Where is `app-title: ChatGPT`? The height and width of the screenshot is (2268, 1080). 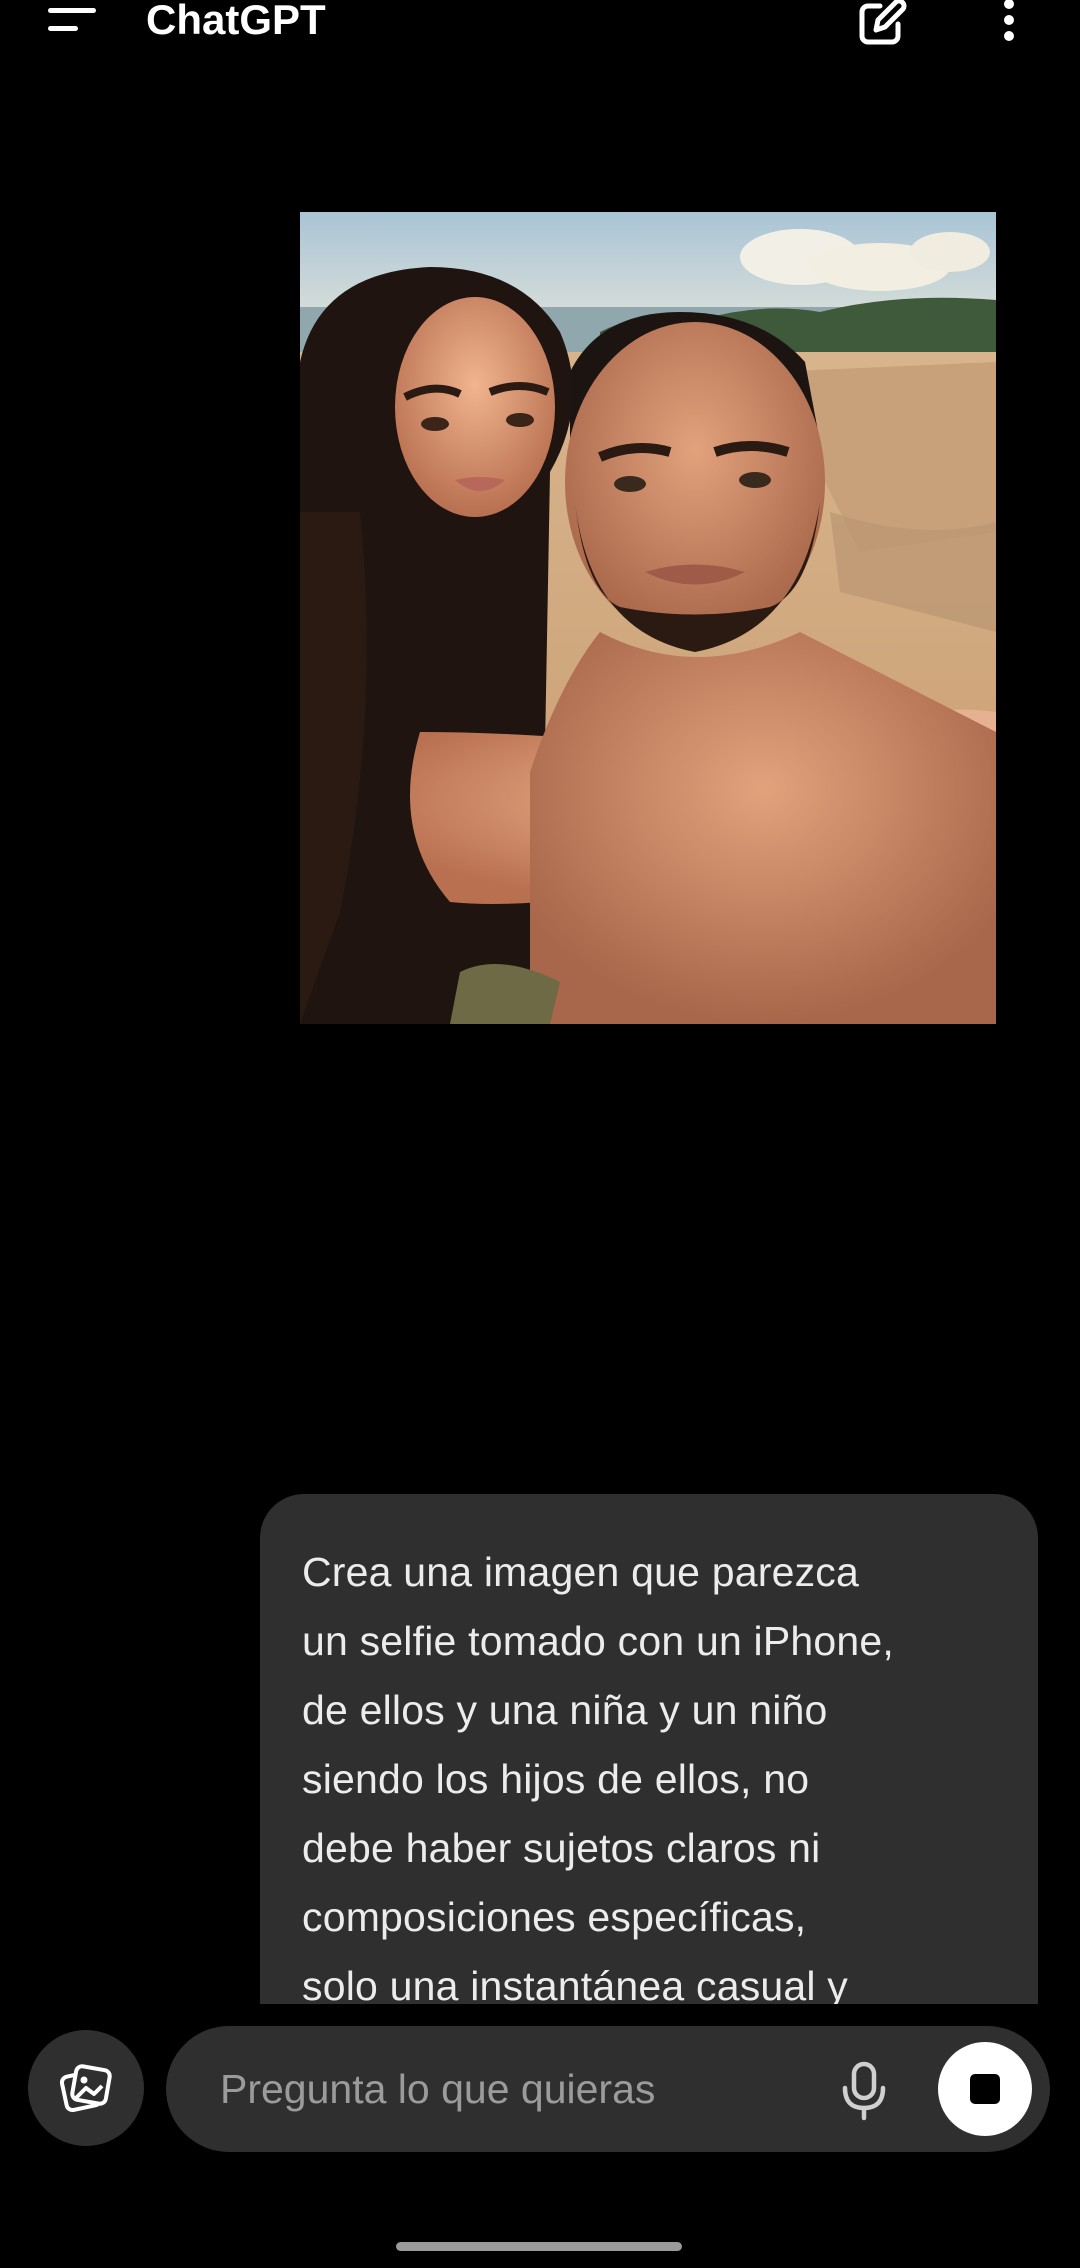
app-title: ChatGPT is located at coordinates (236, 21).